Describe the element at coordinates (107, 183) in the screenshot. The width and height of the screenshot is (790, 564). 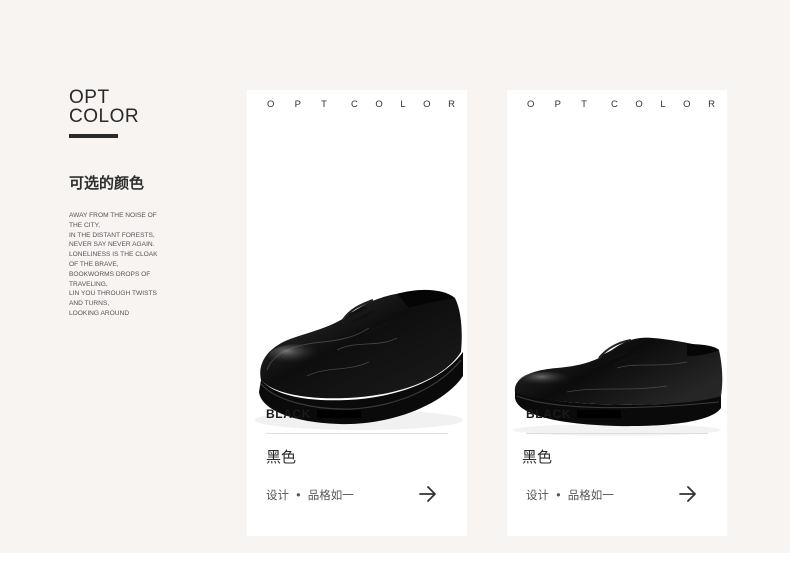
I see `intro-subtitle: 可选的颜色` at that location.